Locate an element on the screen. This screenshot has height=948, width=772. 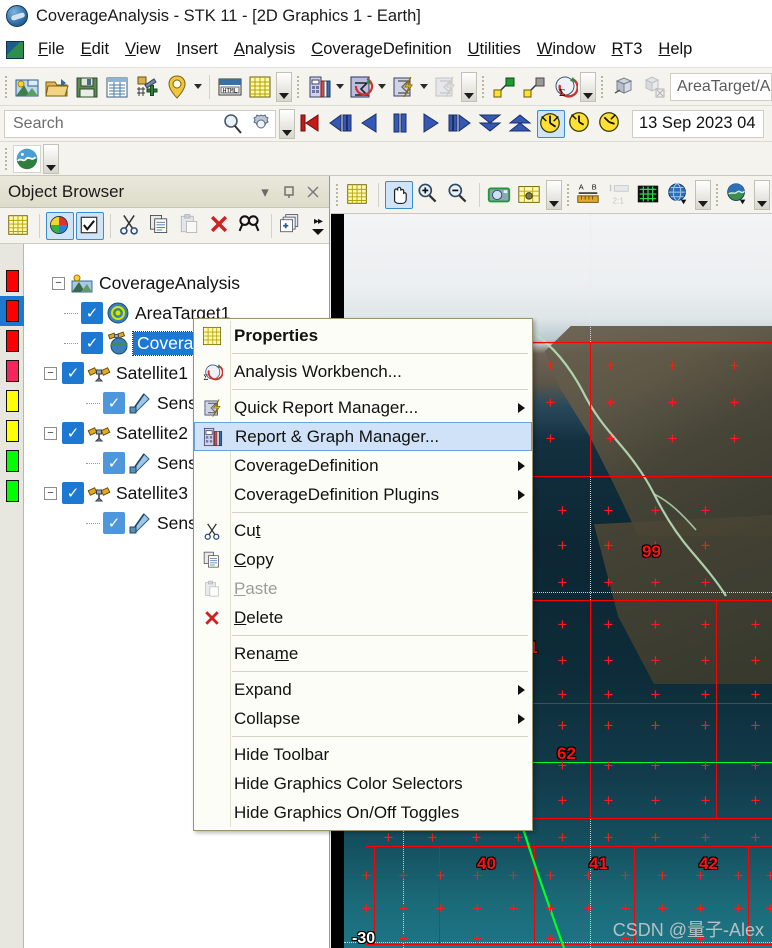
open-scenario-icon is located at coordinates (57, 87).